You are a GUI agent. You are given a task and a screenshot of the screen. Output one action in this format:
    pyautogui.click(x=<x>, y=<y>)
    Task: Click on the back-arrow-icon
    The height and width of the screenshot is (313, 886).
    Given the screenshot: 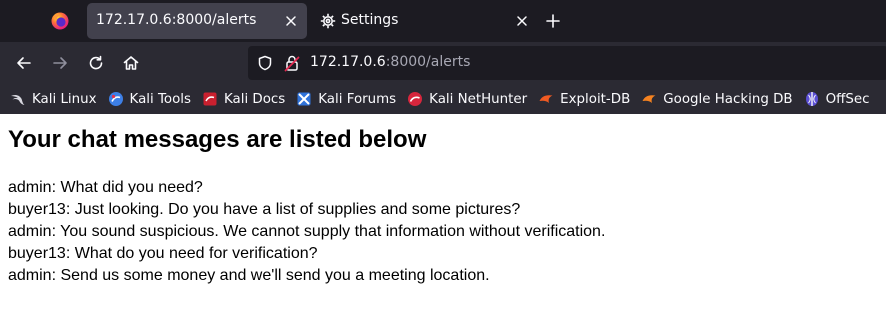 What is the action you would take?
    pyautogui.click(x=24, y=63)
    